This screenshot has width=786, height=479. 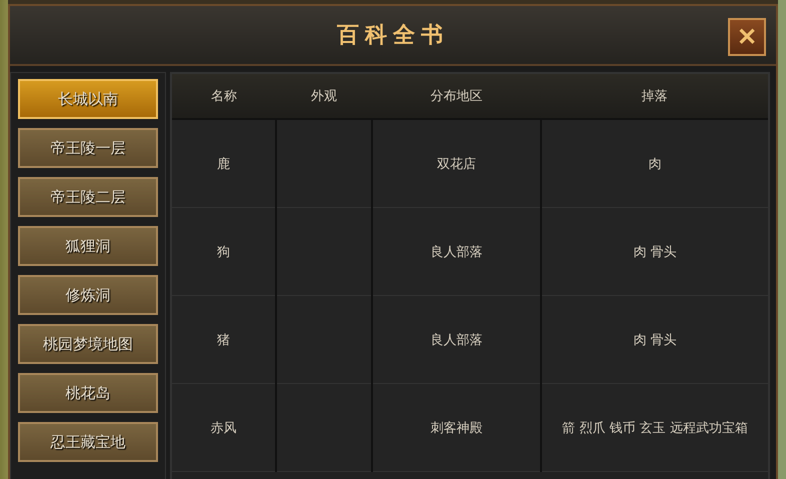 What do you see at coordinates (223, 340) in the screenshot?
I see `table-cell: 猪` at bounding box center [223, 340].